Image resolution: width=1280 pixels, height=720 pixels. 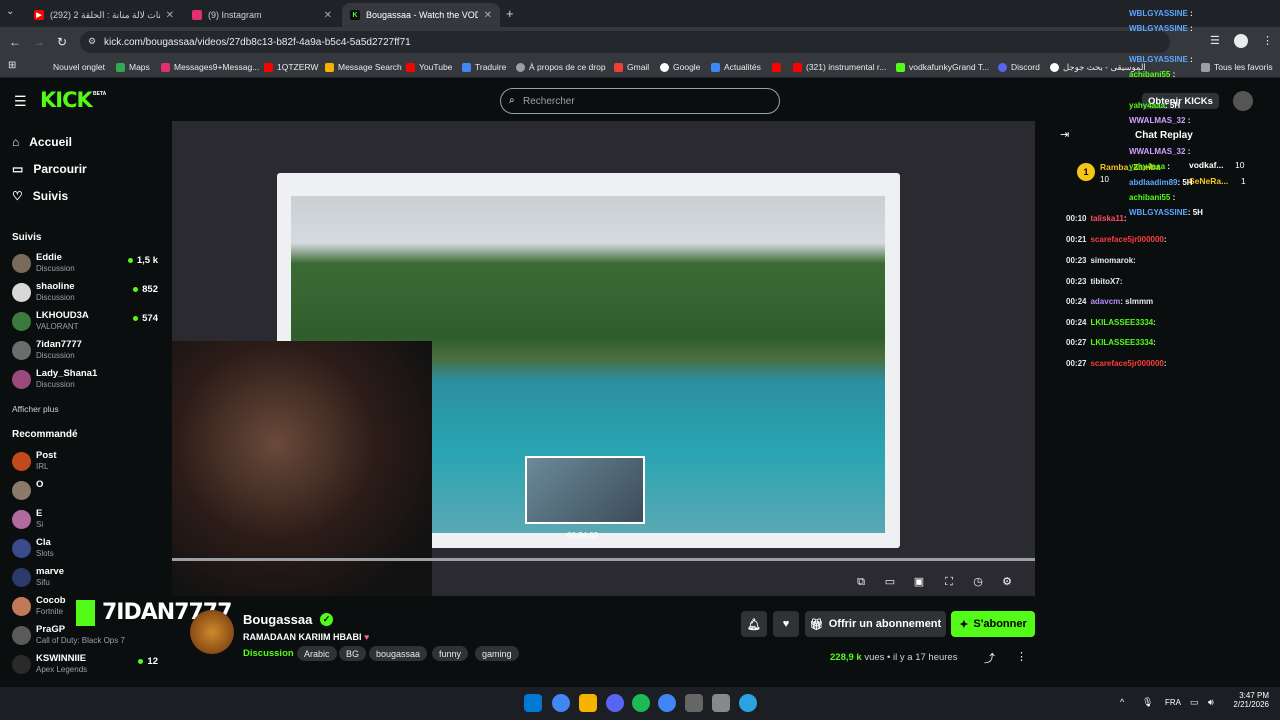 What do you see at coordinates (615, 703) in the screenshot?
I see `discord-icon` at bounding box center [615, 703].